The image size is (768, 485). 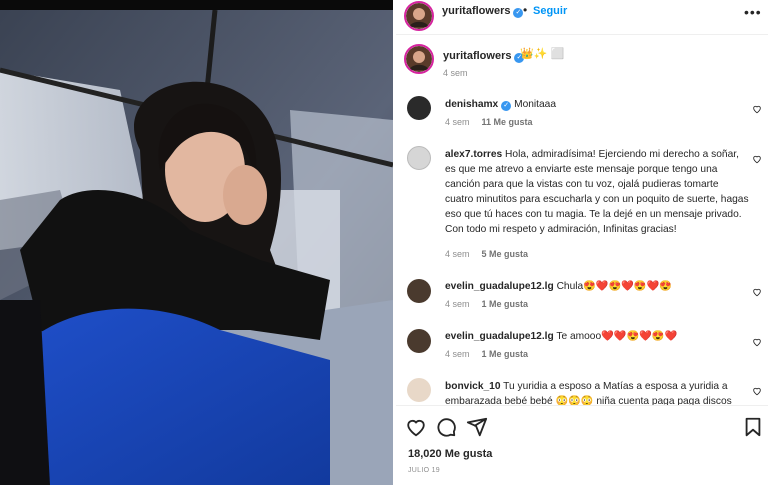 What do you see at coordinates (471, 104) in the screenshot?
I see `comment-username: denishamx` at bounding box center [471, 104].